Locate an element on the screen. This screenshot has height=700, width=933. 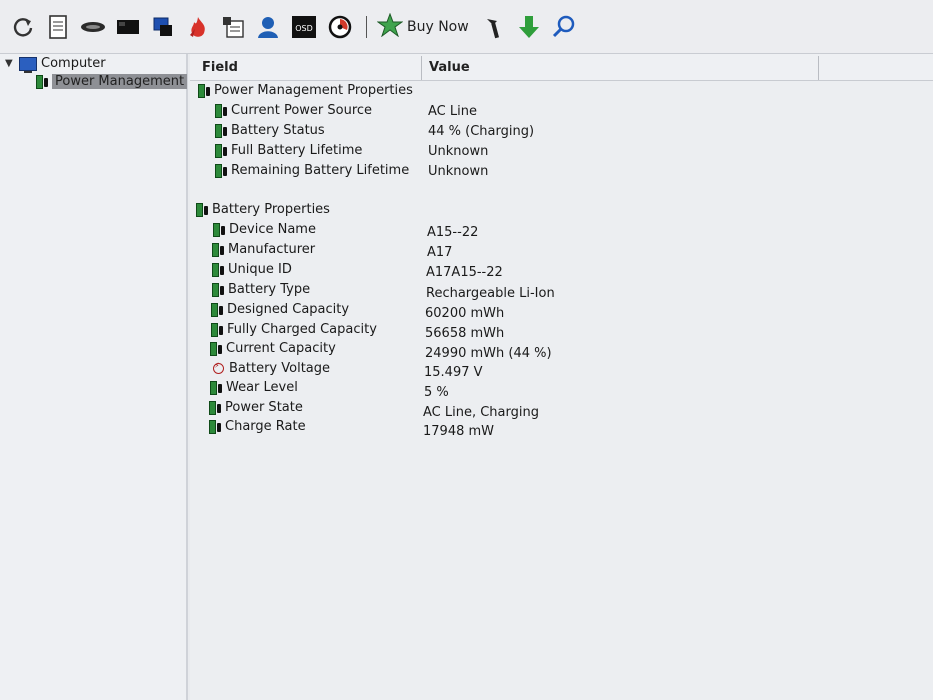
field-value: A17 is located at coordinates (440, 252).